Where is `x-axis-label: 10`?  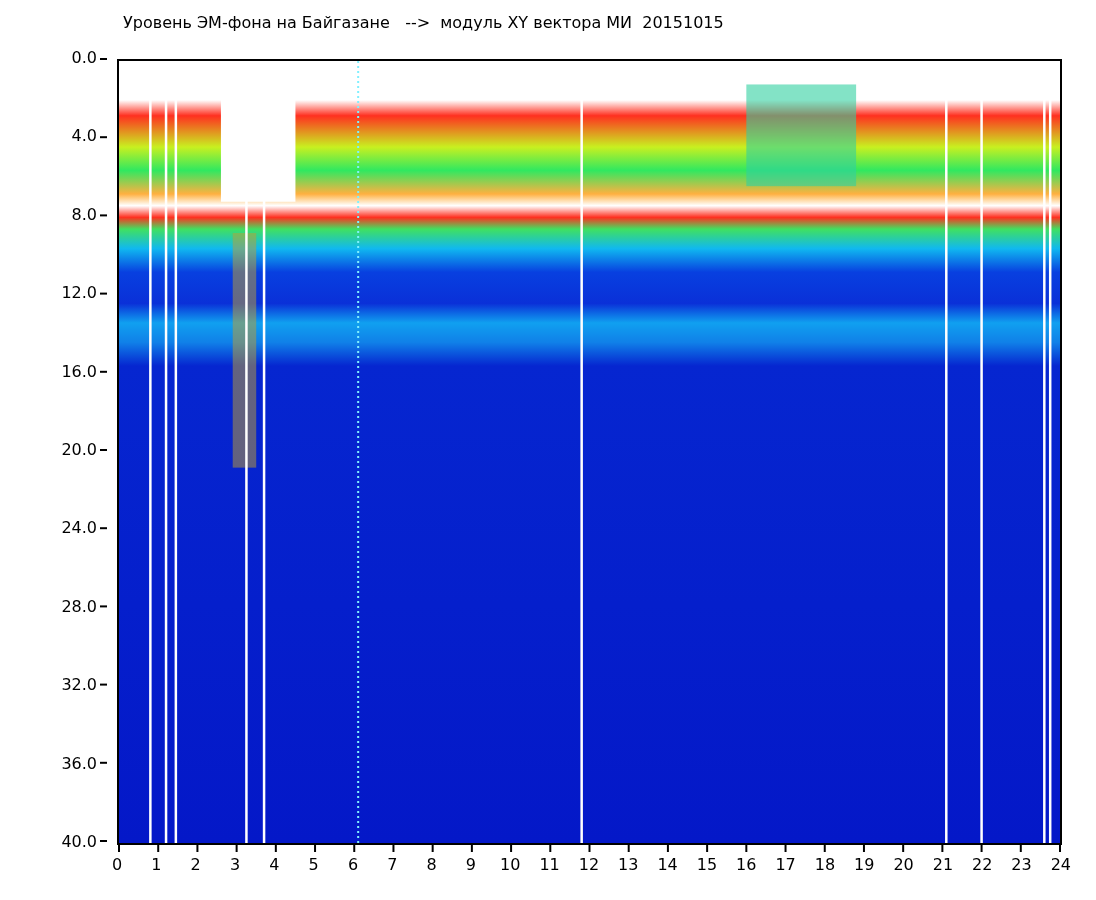 x-axis-label: 10 is located at coordinates (510, 865).